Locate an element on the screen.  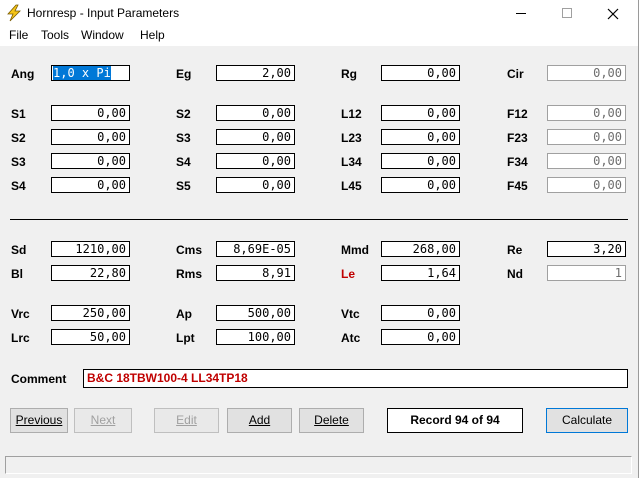
menu-bar: File Tools Window Help is located at coordinates (319, 36).